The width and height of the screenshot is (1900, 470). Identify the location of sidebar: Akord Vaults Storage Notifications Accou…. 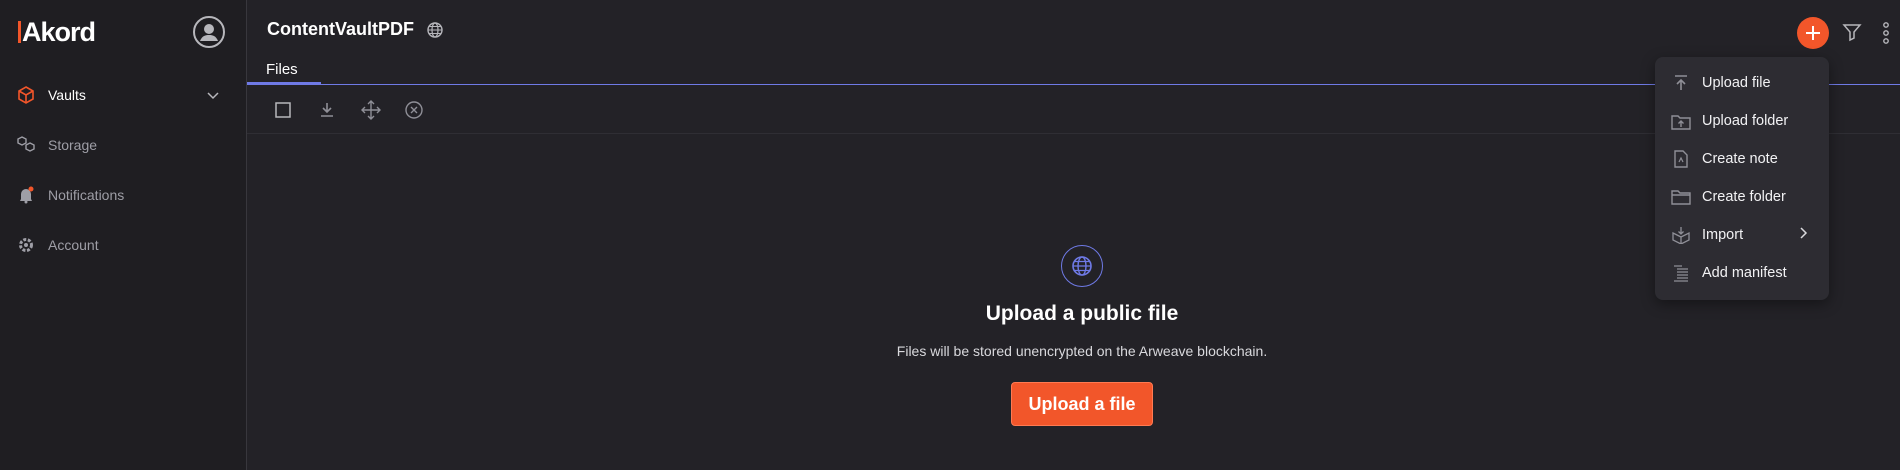
(123, 235).